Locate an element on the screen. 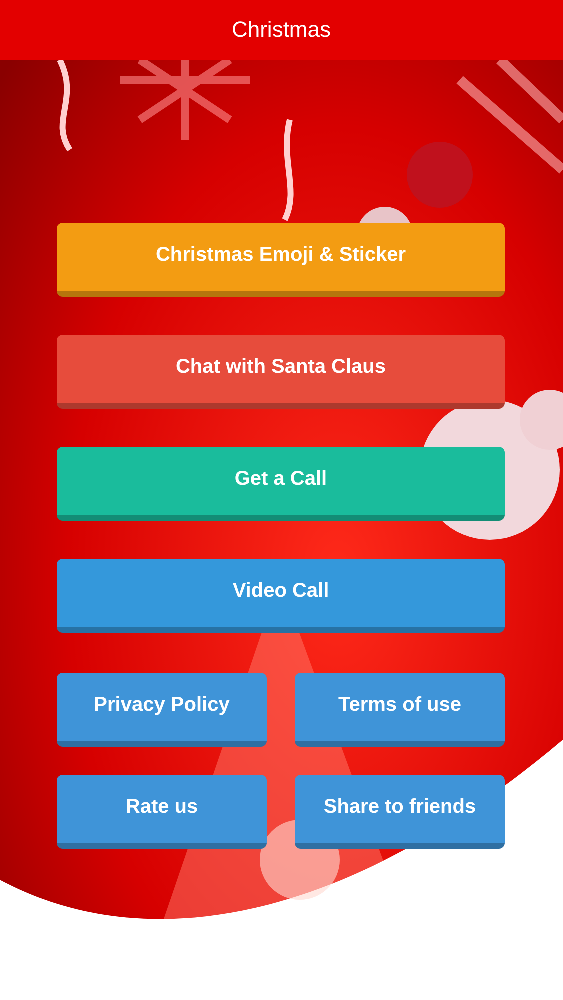 This screenshot has height=1000, width=563. menu-button: Terms of use is located at coordinates (400, 710).